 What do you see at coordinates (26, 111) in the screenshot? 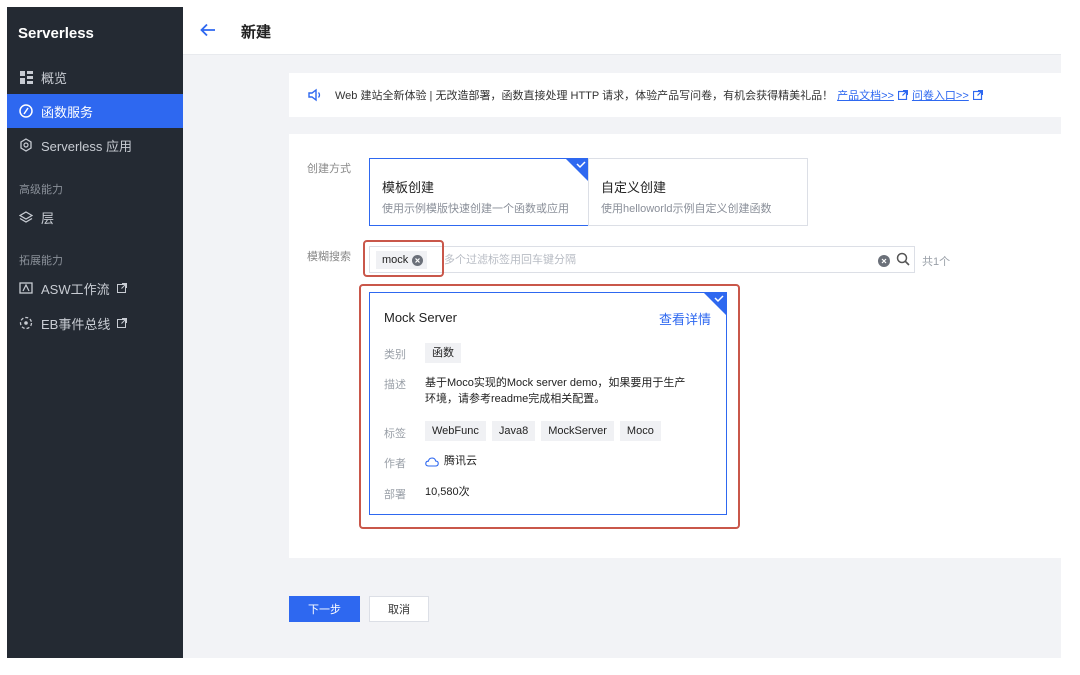
I see `function-icon` at bounding box center [26, 111].